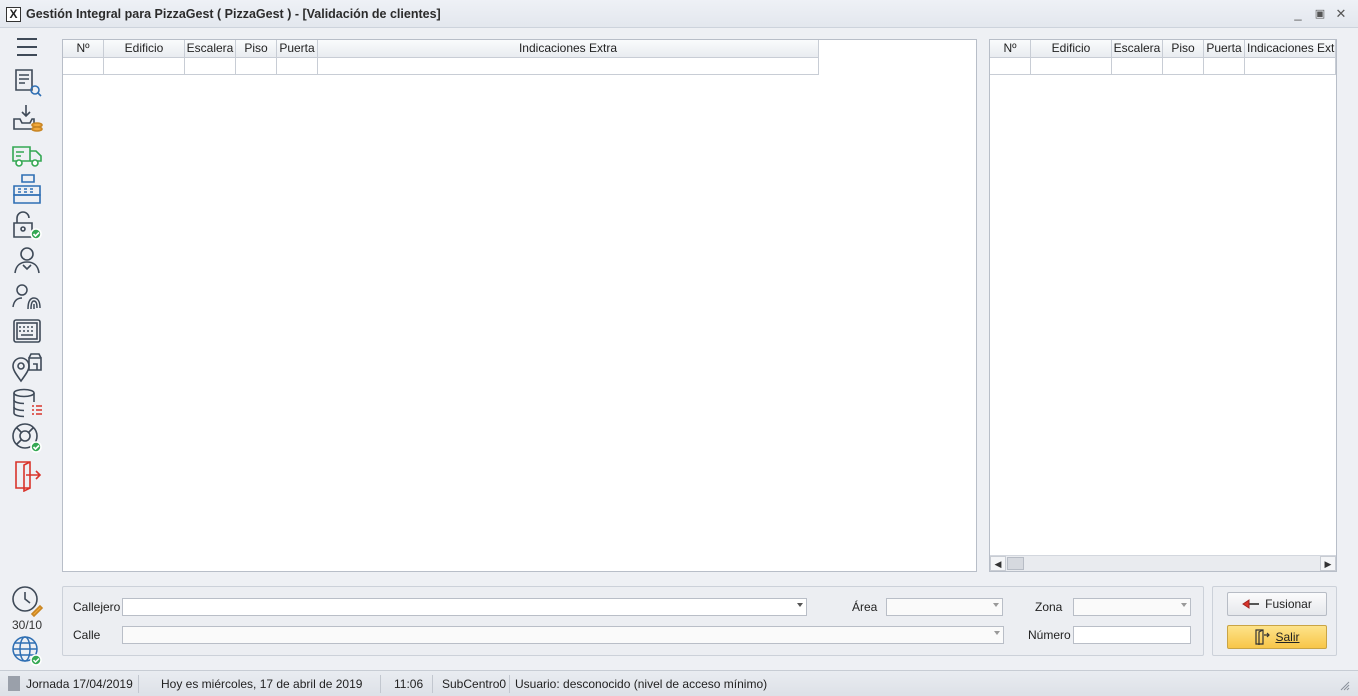 This screenshot has height=696, width=1358. What do you see at coordinates (865, 607) in the screenshot?
I see `area-label: Área` at bounding box center [865, 607].